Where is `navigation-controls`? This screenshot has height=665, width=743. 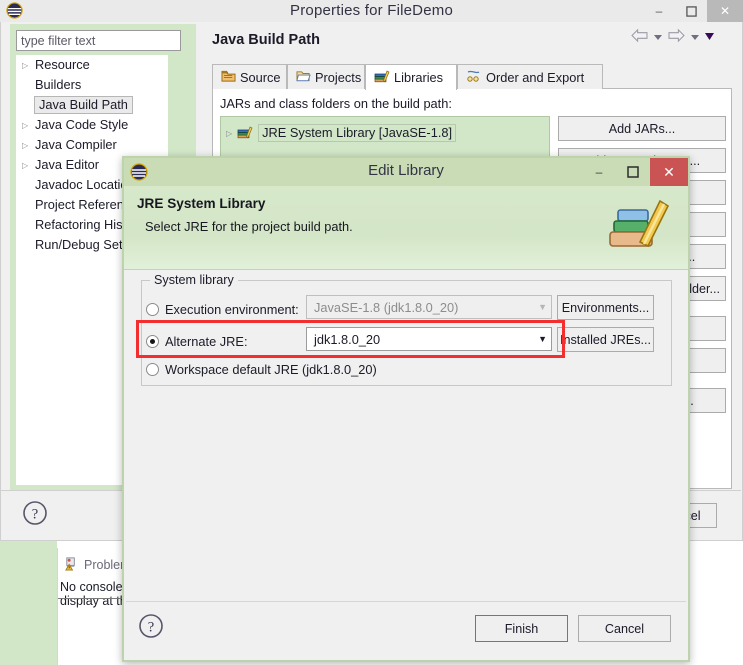
navigation-controls is located at coordinates (684, 37).